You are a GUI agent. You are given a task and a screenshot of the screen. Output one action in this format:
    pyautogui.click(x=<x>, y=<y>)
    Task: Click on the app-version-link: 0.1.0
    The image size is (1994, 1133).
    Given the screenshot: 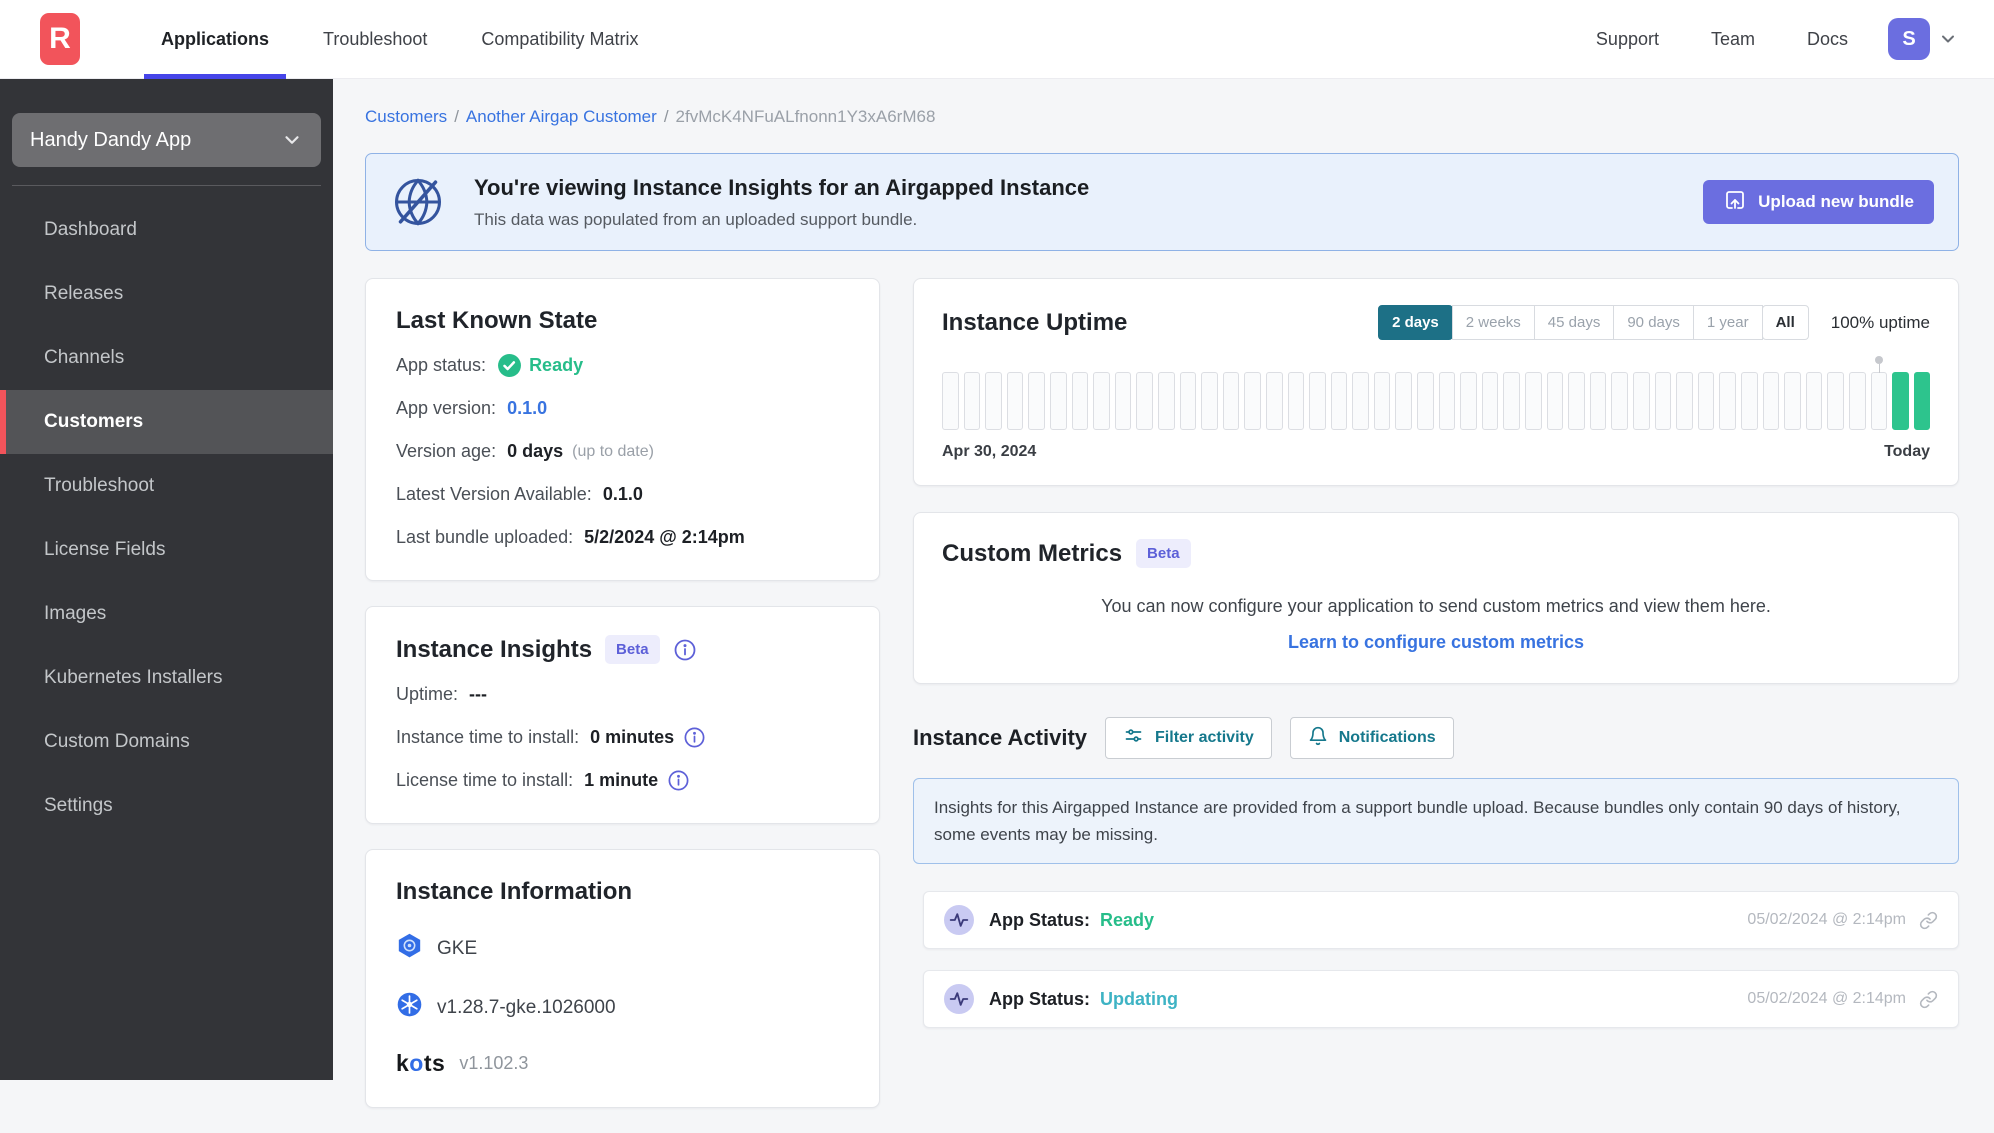 What is the action you would take?
    pyautogui.click(x=527, y=408)
    